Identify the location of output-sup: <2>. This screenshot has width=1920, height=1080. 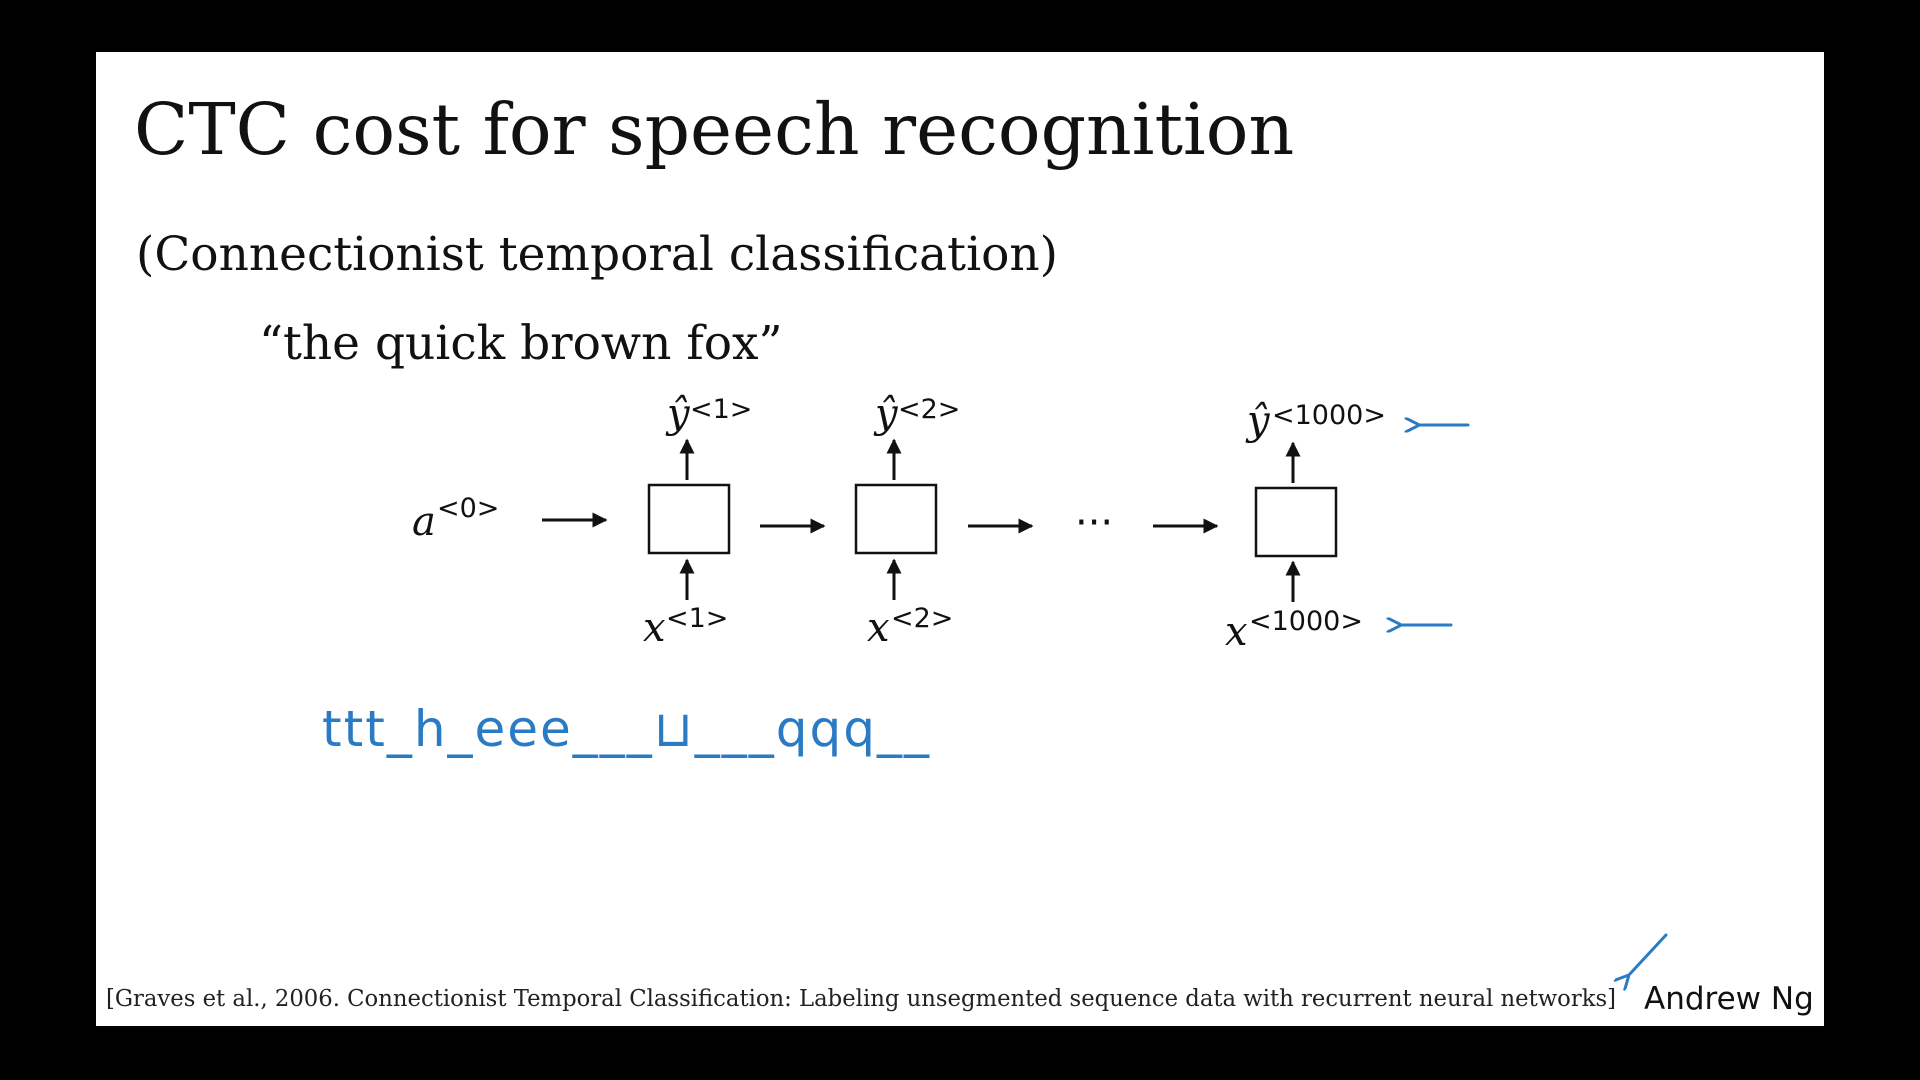
(929, 409).